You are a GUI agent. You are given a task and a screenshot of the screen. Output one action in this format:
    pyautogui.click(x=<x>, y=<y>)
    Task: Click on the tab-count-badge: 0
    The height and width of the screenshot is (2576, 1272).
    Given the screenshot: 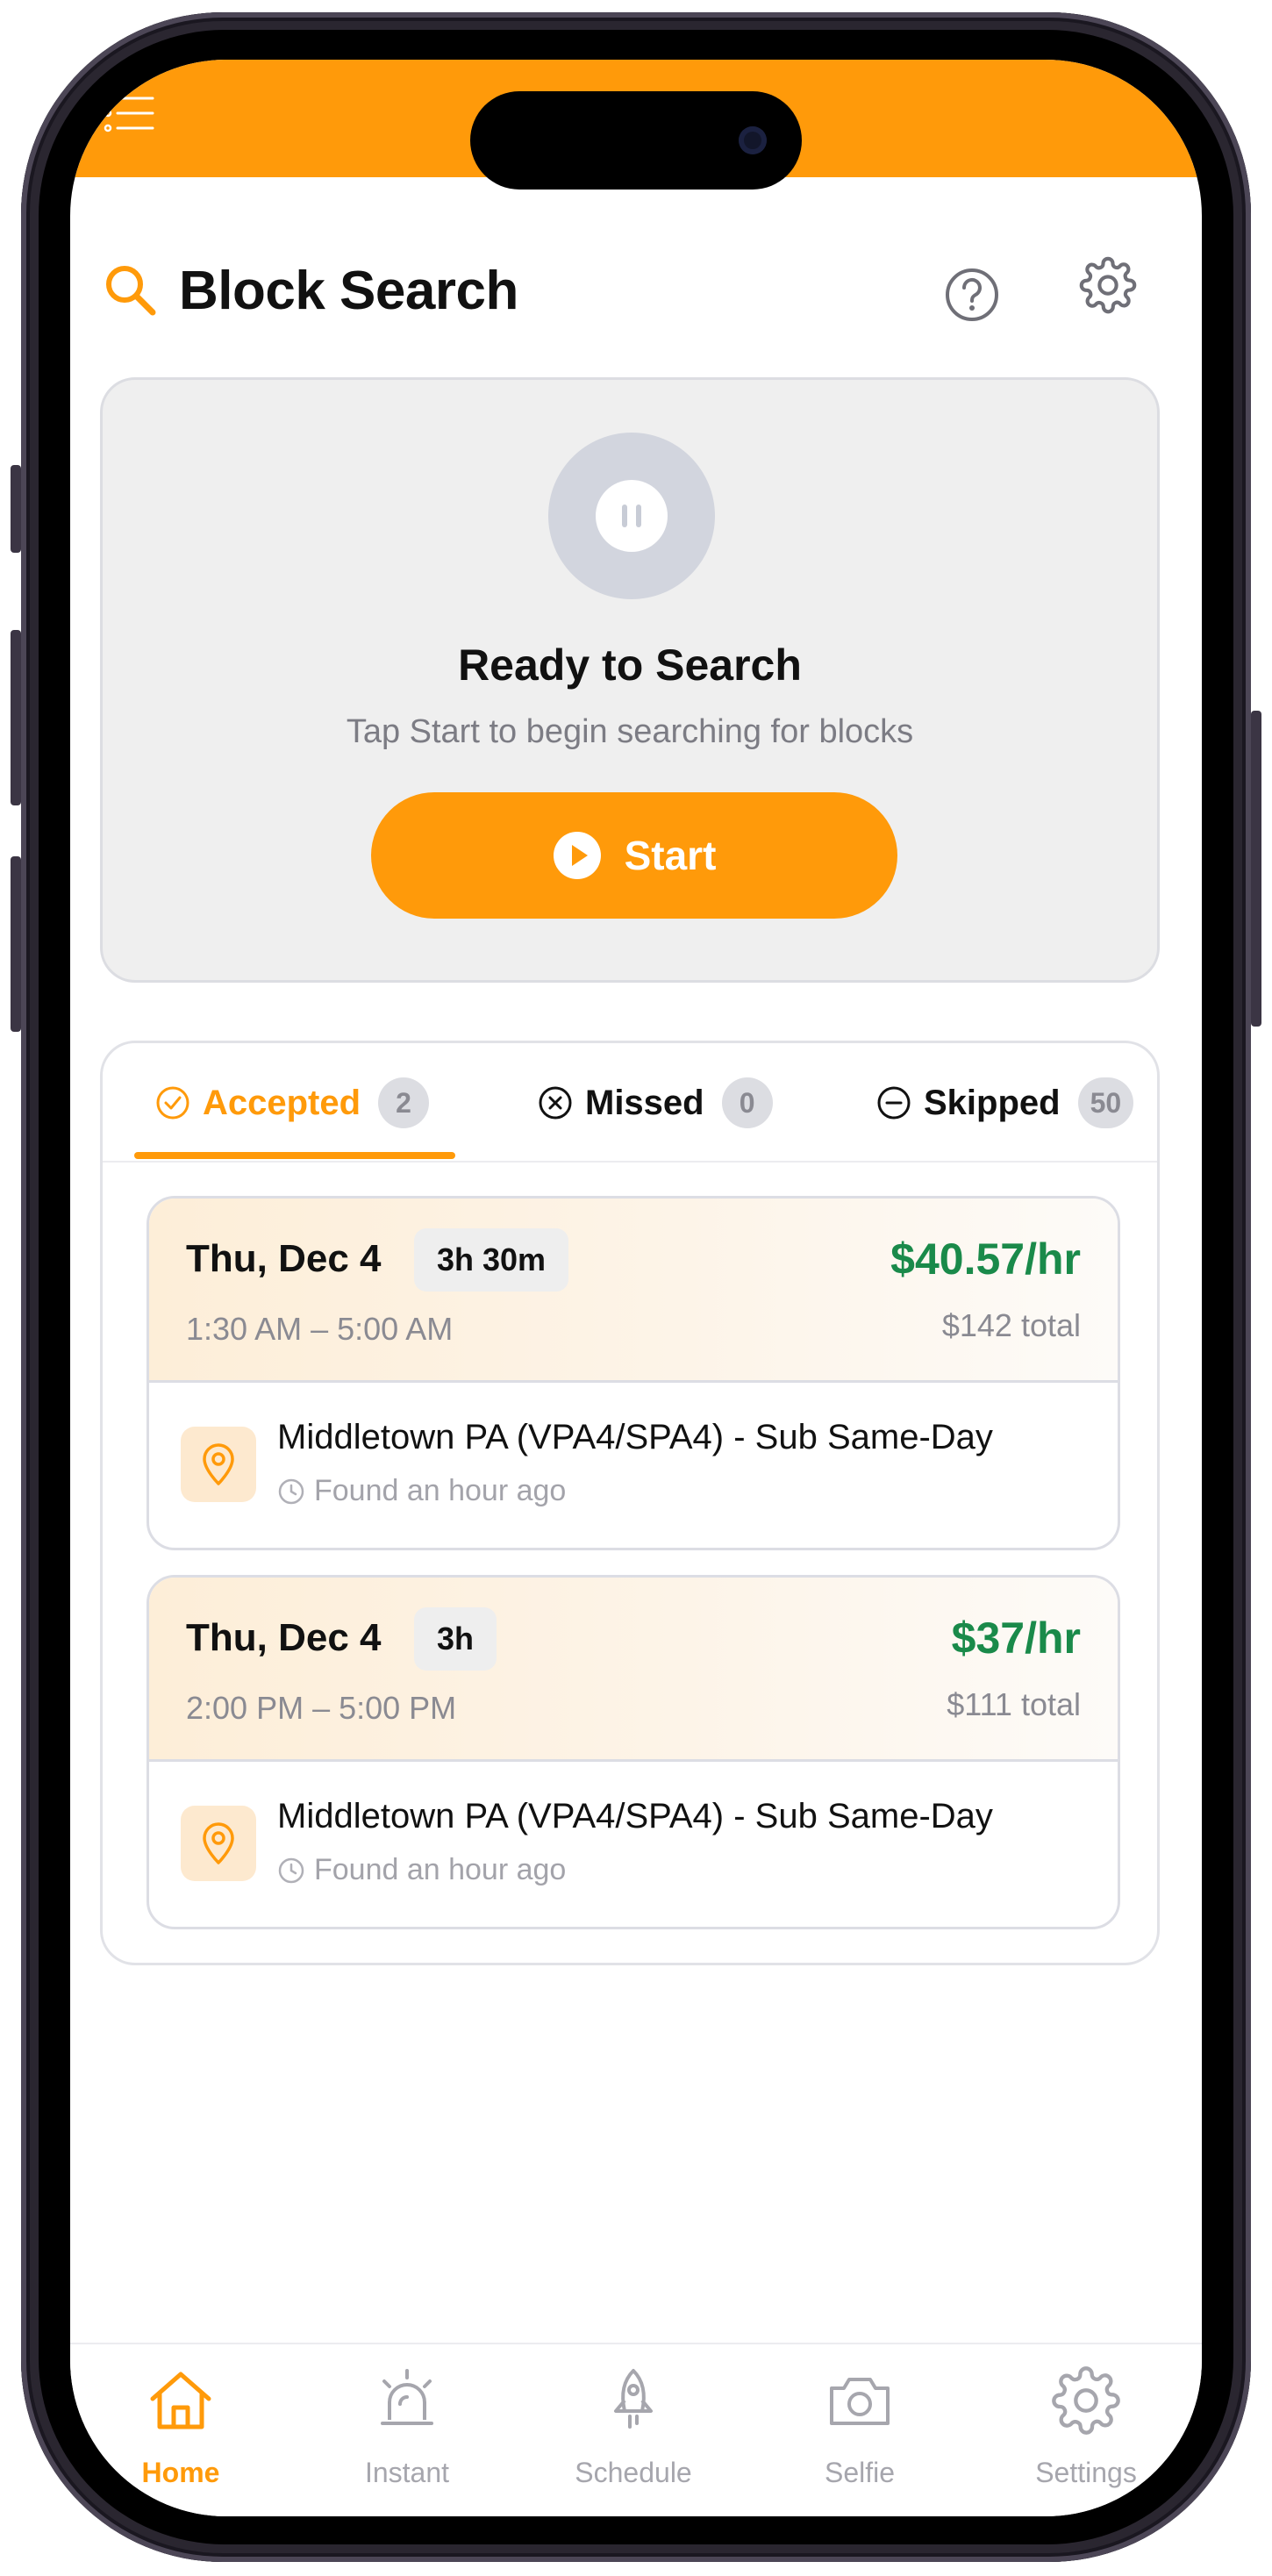 What is the action you would take?
    pyautogui.click(x=747, y=1102)
    